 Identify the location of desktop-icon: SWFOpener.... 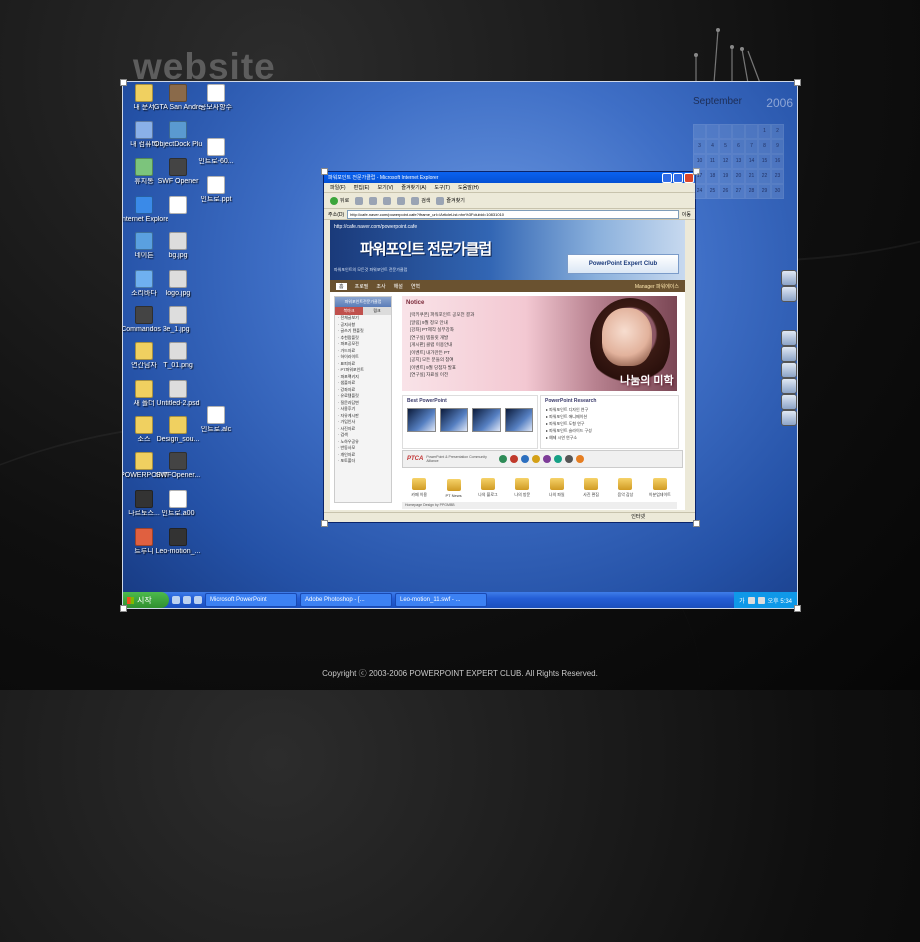
(178, 466).